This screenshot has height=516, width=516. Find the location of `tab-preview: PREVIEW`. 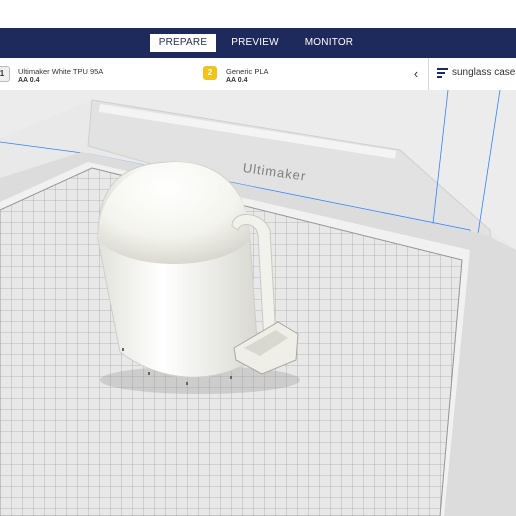

tab-preview: PREVIEW is located at coordinates (255, 43).